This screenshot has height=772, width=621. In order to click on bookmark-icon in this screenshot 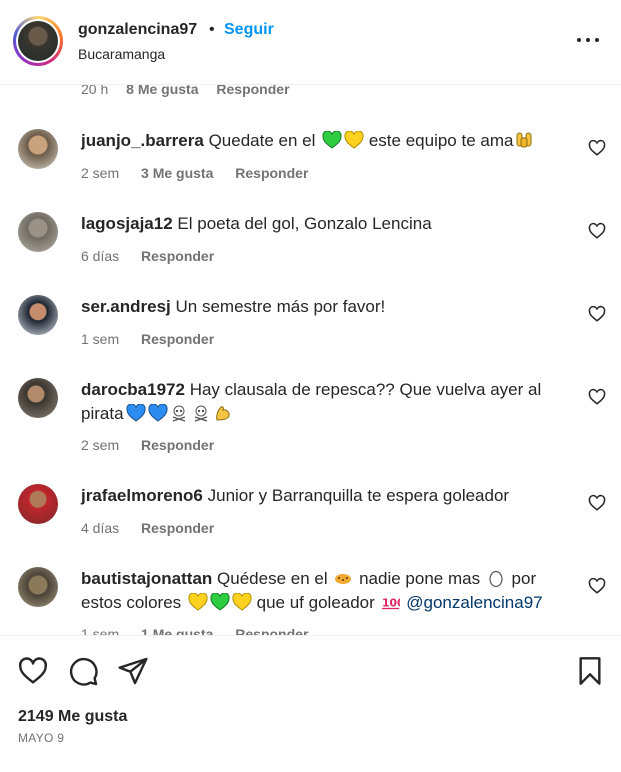, I will do `click(590, 671)`.